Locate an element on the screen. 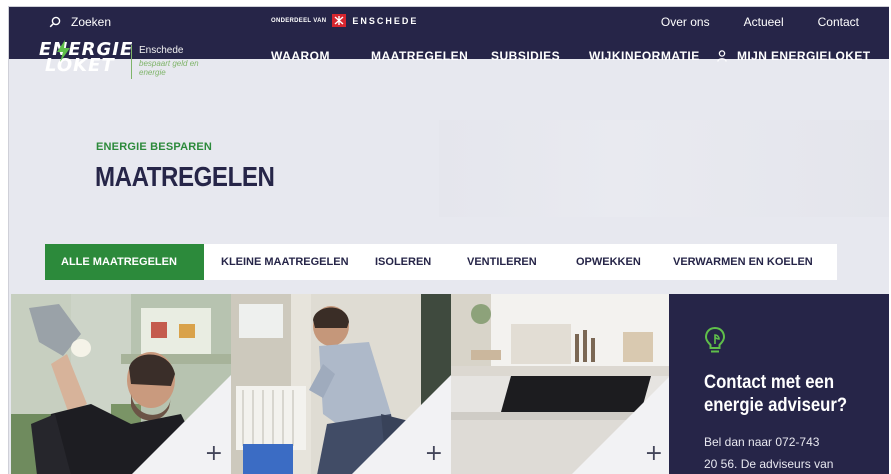 This screenshot has height=474, width=891. hero-background-image is located at coordinates (664, 168).